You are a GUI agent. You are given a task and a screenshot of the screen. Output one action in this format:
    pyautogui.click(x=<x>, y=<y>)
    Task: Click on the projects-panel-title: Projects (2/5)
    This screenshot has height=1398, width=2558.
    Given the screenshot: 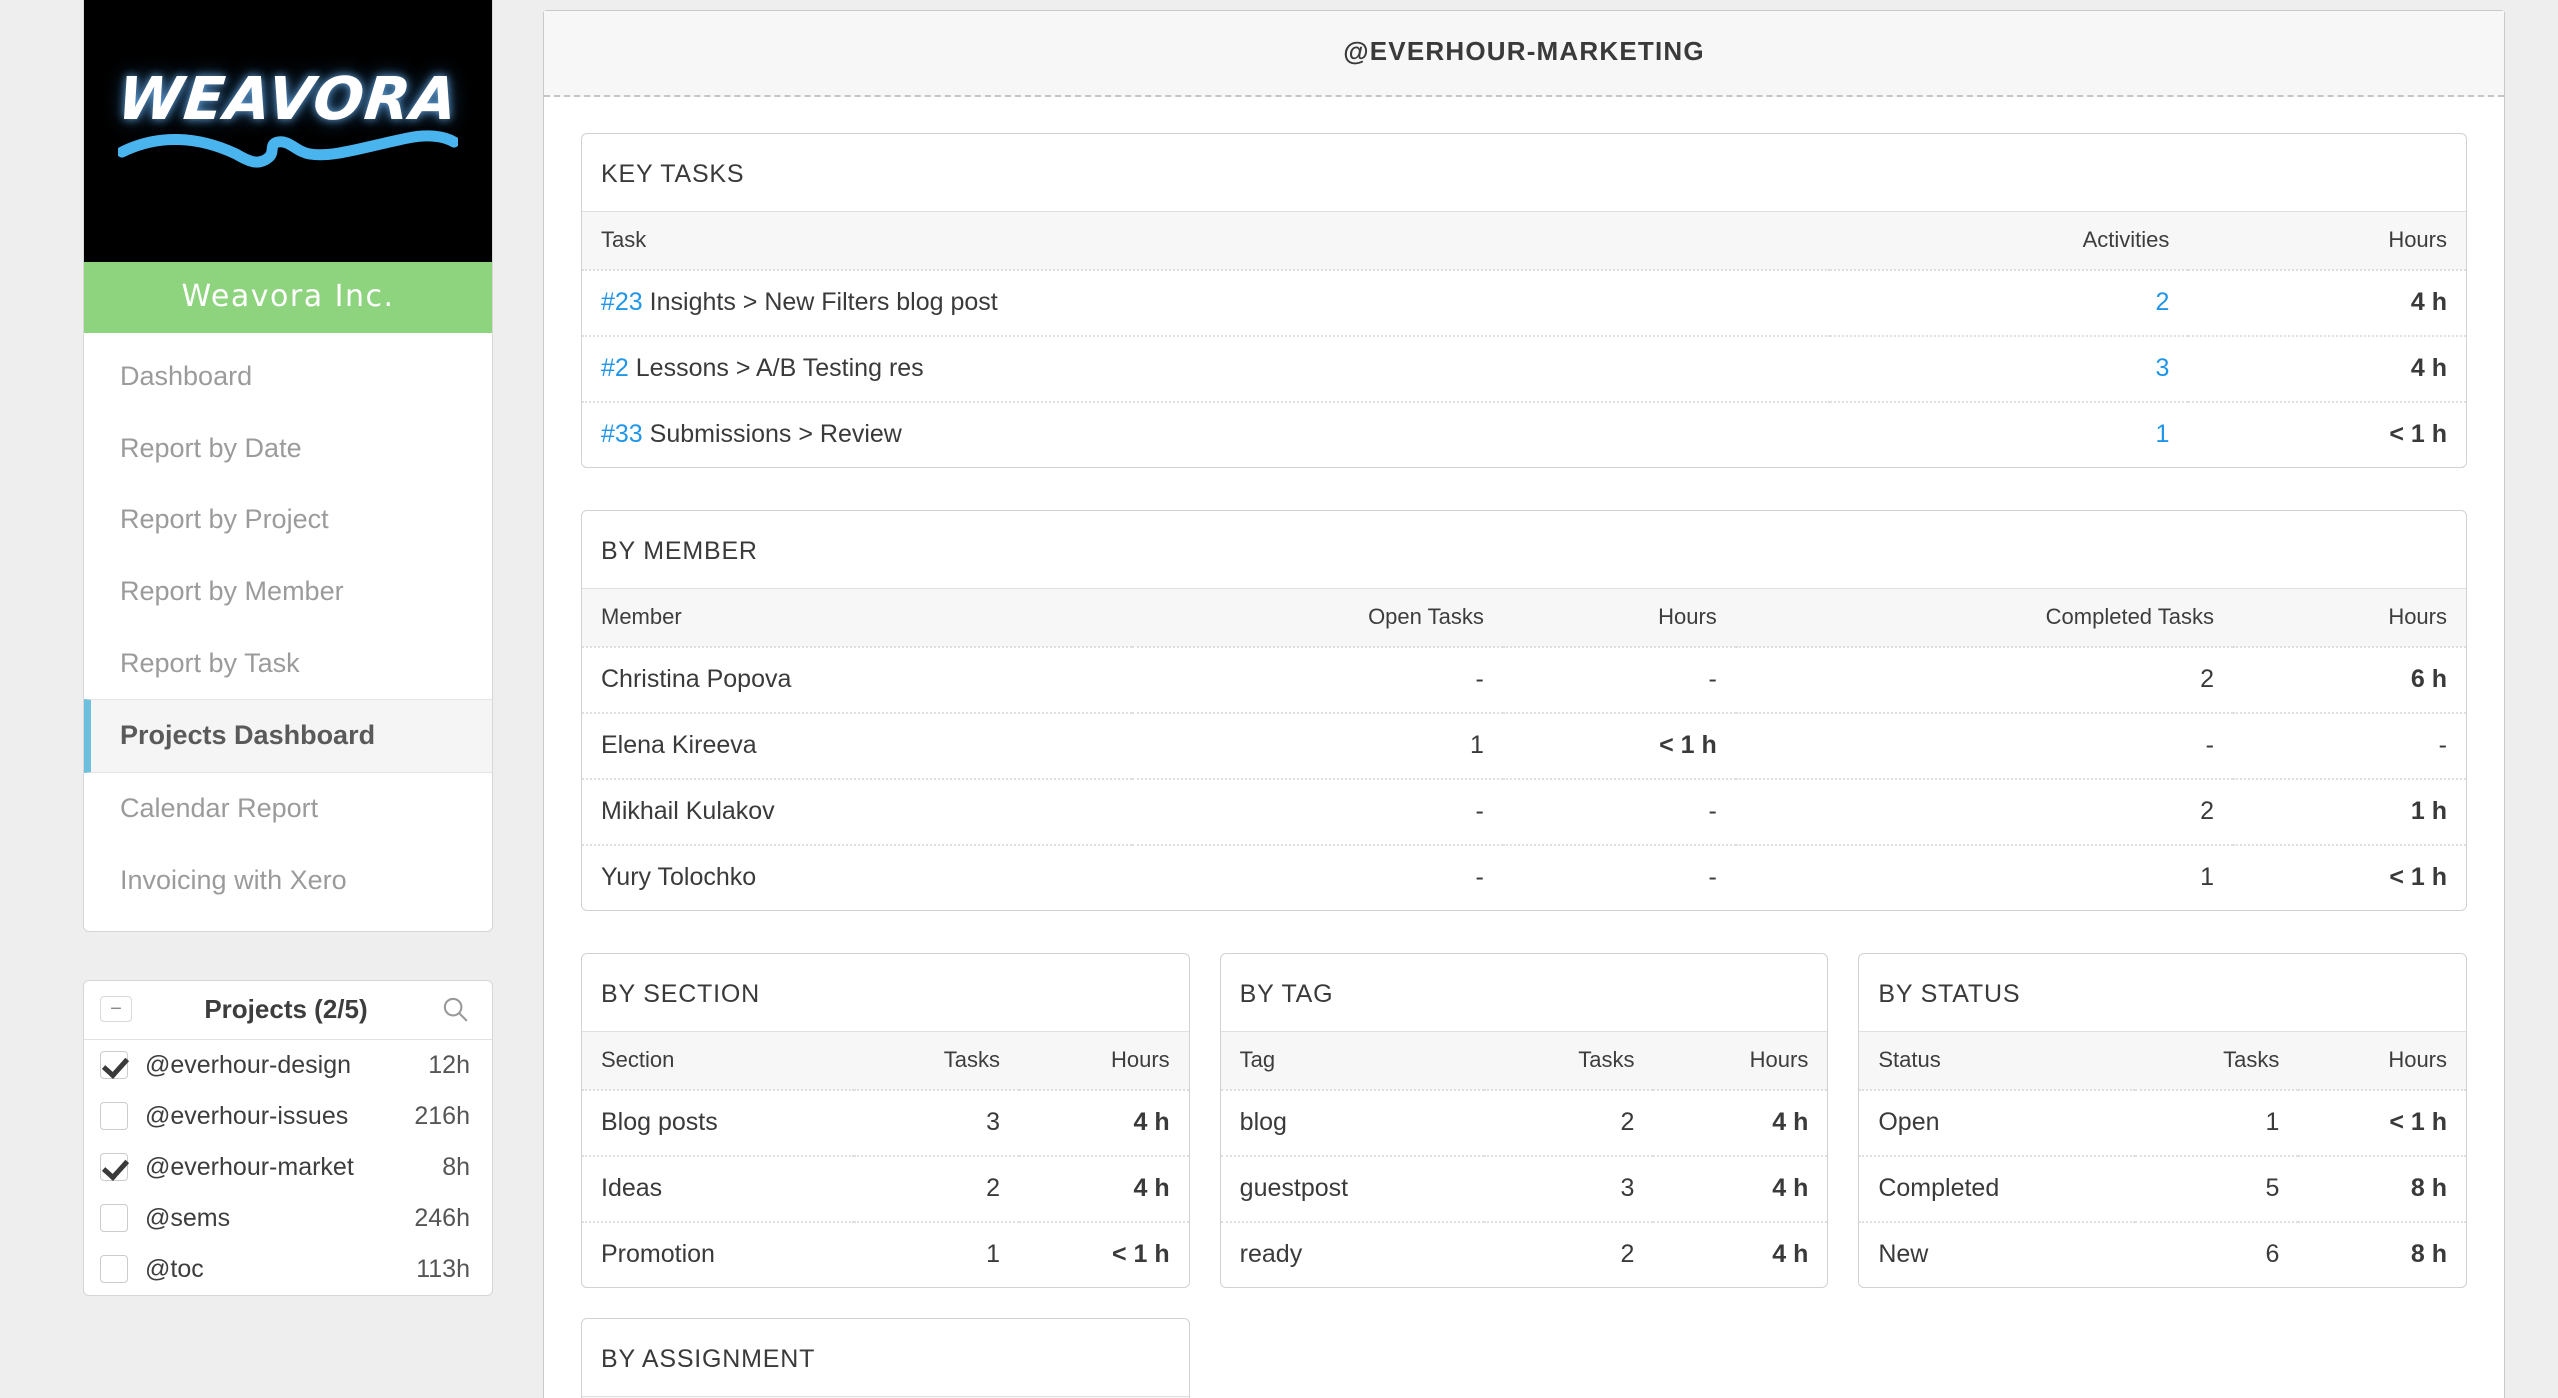 What is the action you would take?
    pyautogui.click(x=286, y=1008)
    